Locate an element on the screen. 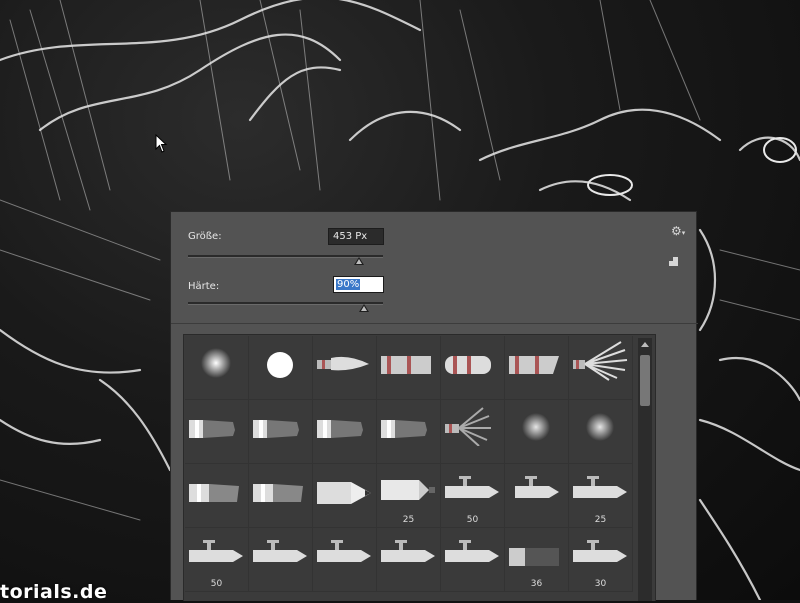 The width and height of the screenshot is (800, 603). brush-preset-pencil-long: 25 is located at coordinates (409, 496).